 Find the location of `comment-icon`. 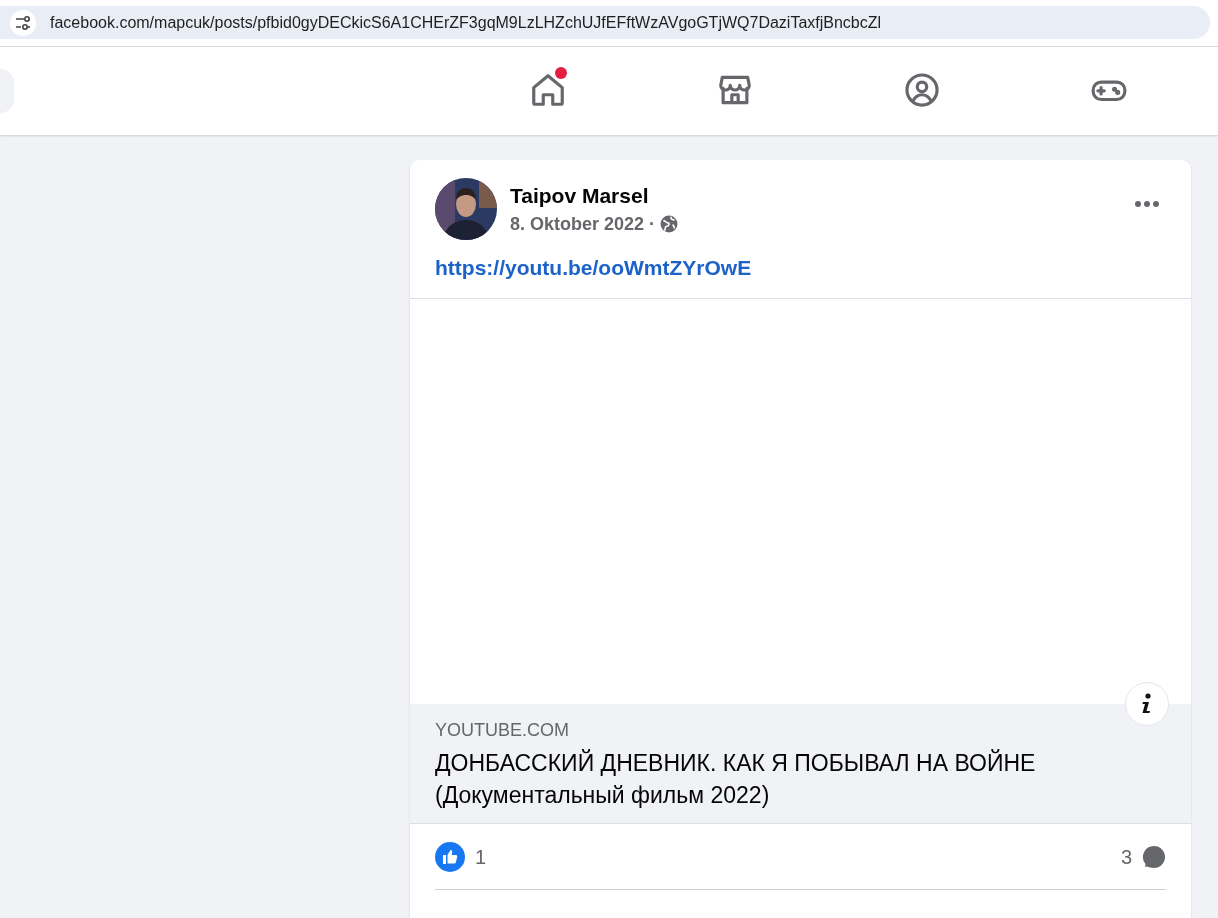

comment-icon is located at coordinates (1154, 857).